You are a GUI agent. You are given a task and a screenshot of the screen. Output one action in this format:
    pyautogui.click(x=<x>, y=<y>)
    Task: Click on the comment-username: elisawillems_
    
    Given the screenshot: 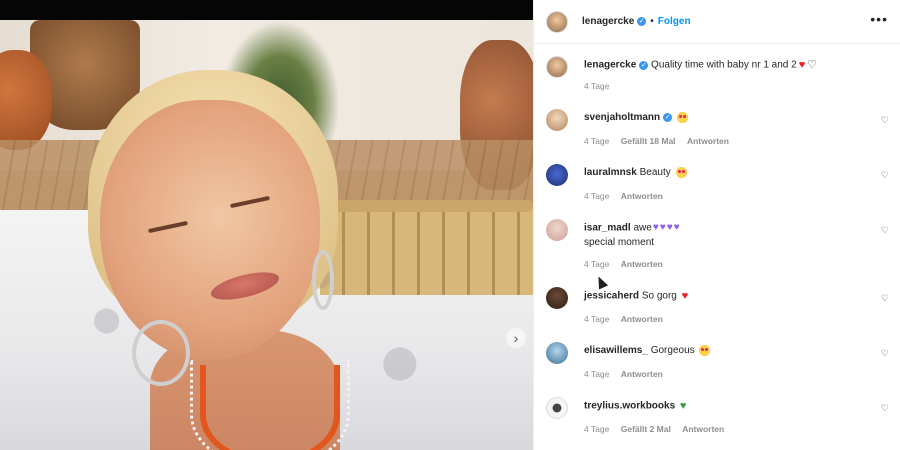 What is the action you would take?
    pyautogui.click(x=616, y=350)
    